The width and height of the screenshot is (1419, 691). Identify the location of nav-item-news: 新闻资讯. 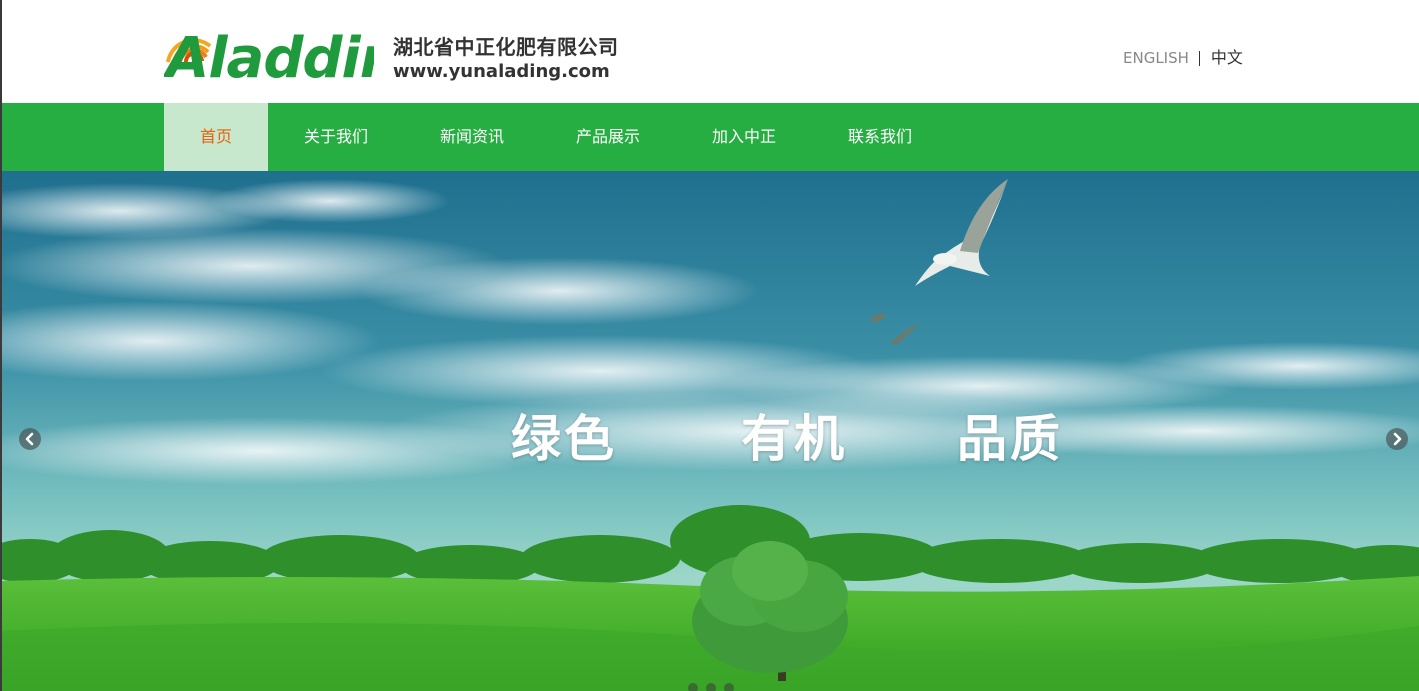
(472, 137).